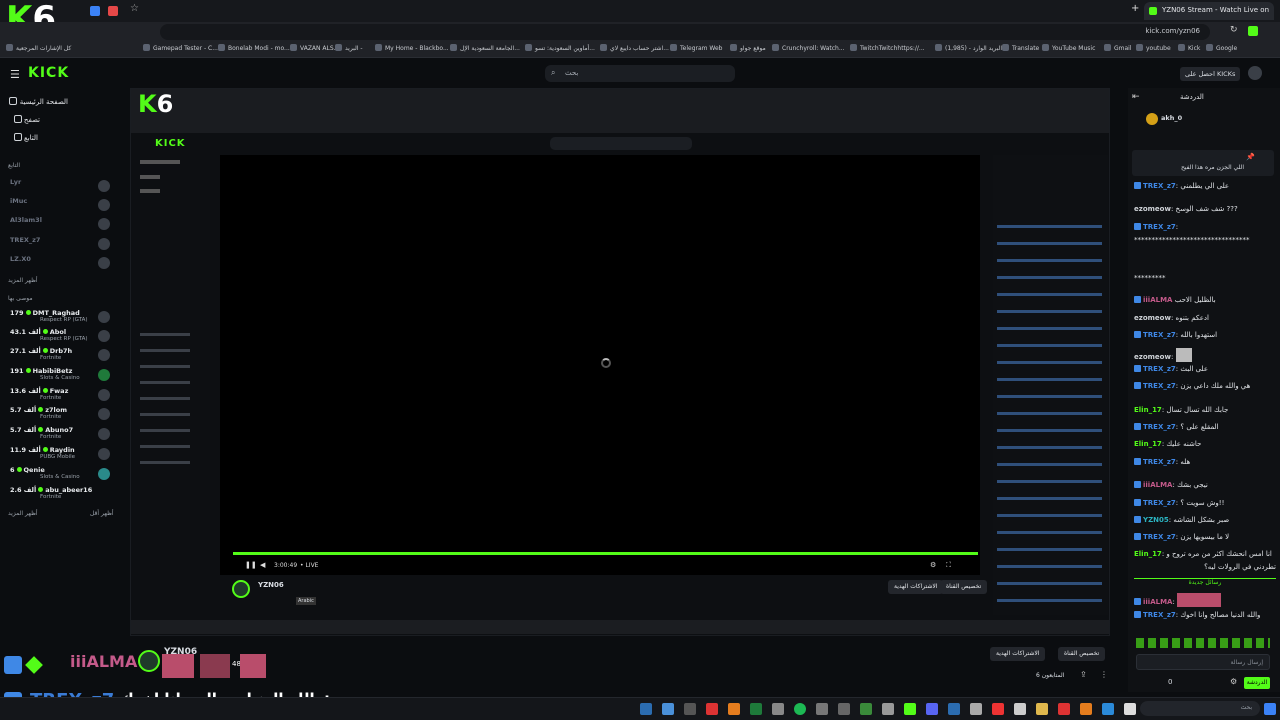 The image size is (1280, 720). I want to click on fullscreen-icon: ⛶, so click(948, 565).